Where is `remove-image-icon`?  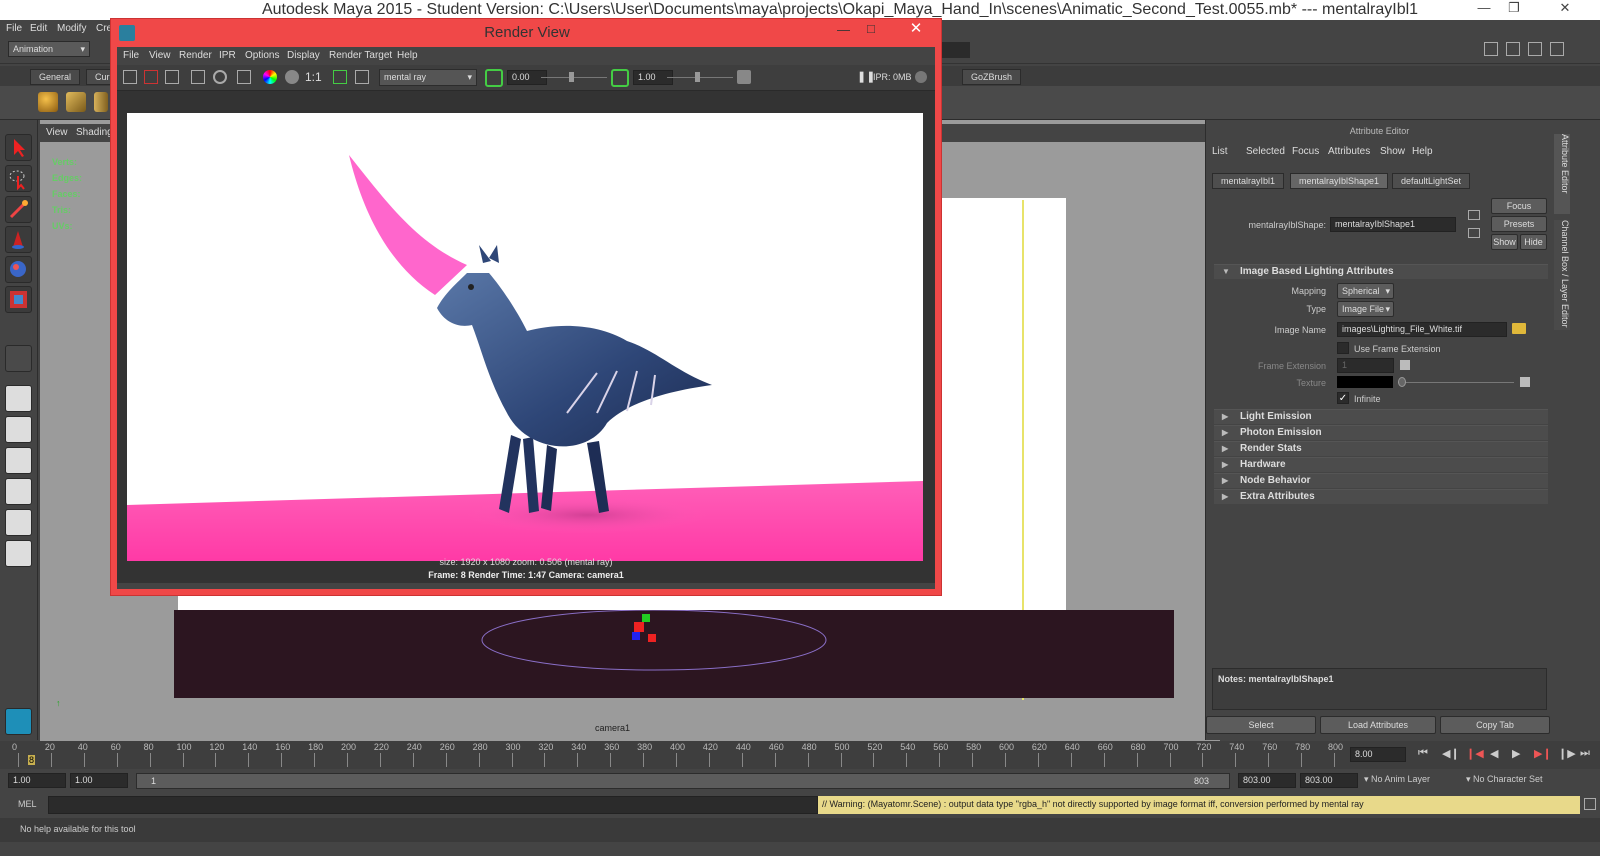
remove-image-icon is located at coordinates (362, 77).